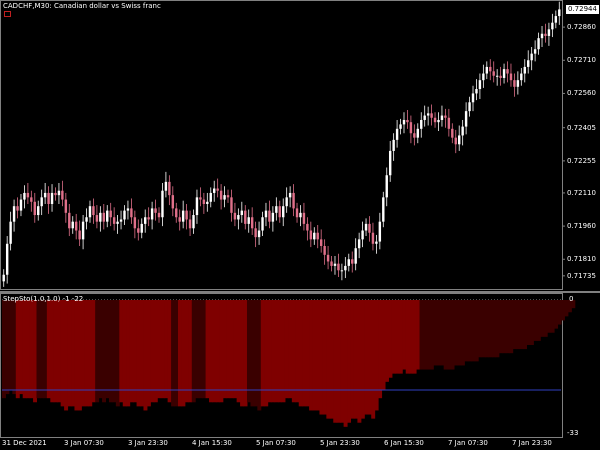 This screenshot has width=600, height=450. Describe the element at coordinates (7, 14) in the screenshot. I see `trade-signal-icon` at that location.